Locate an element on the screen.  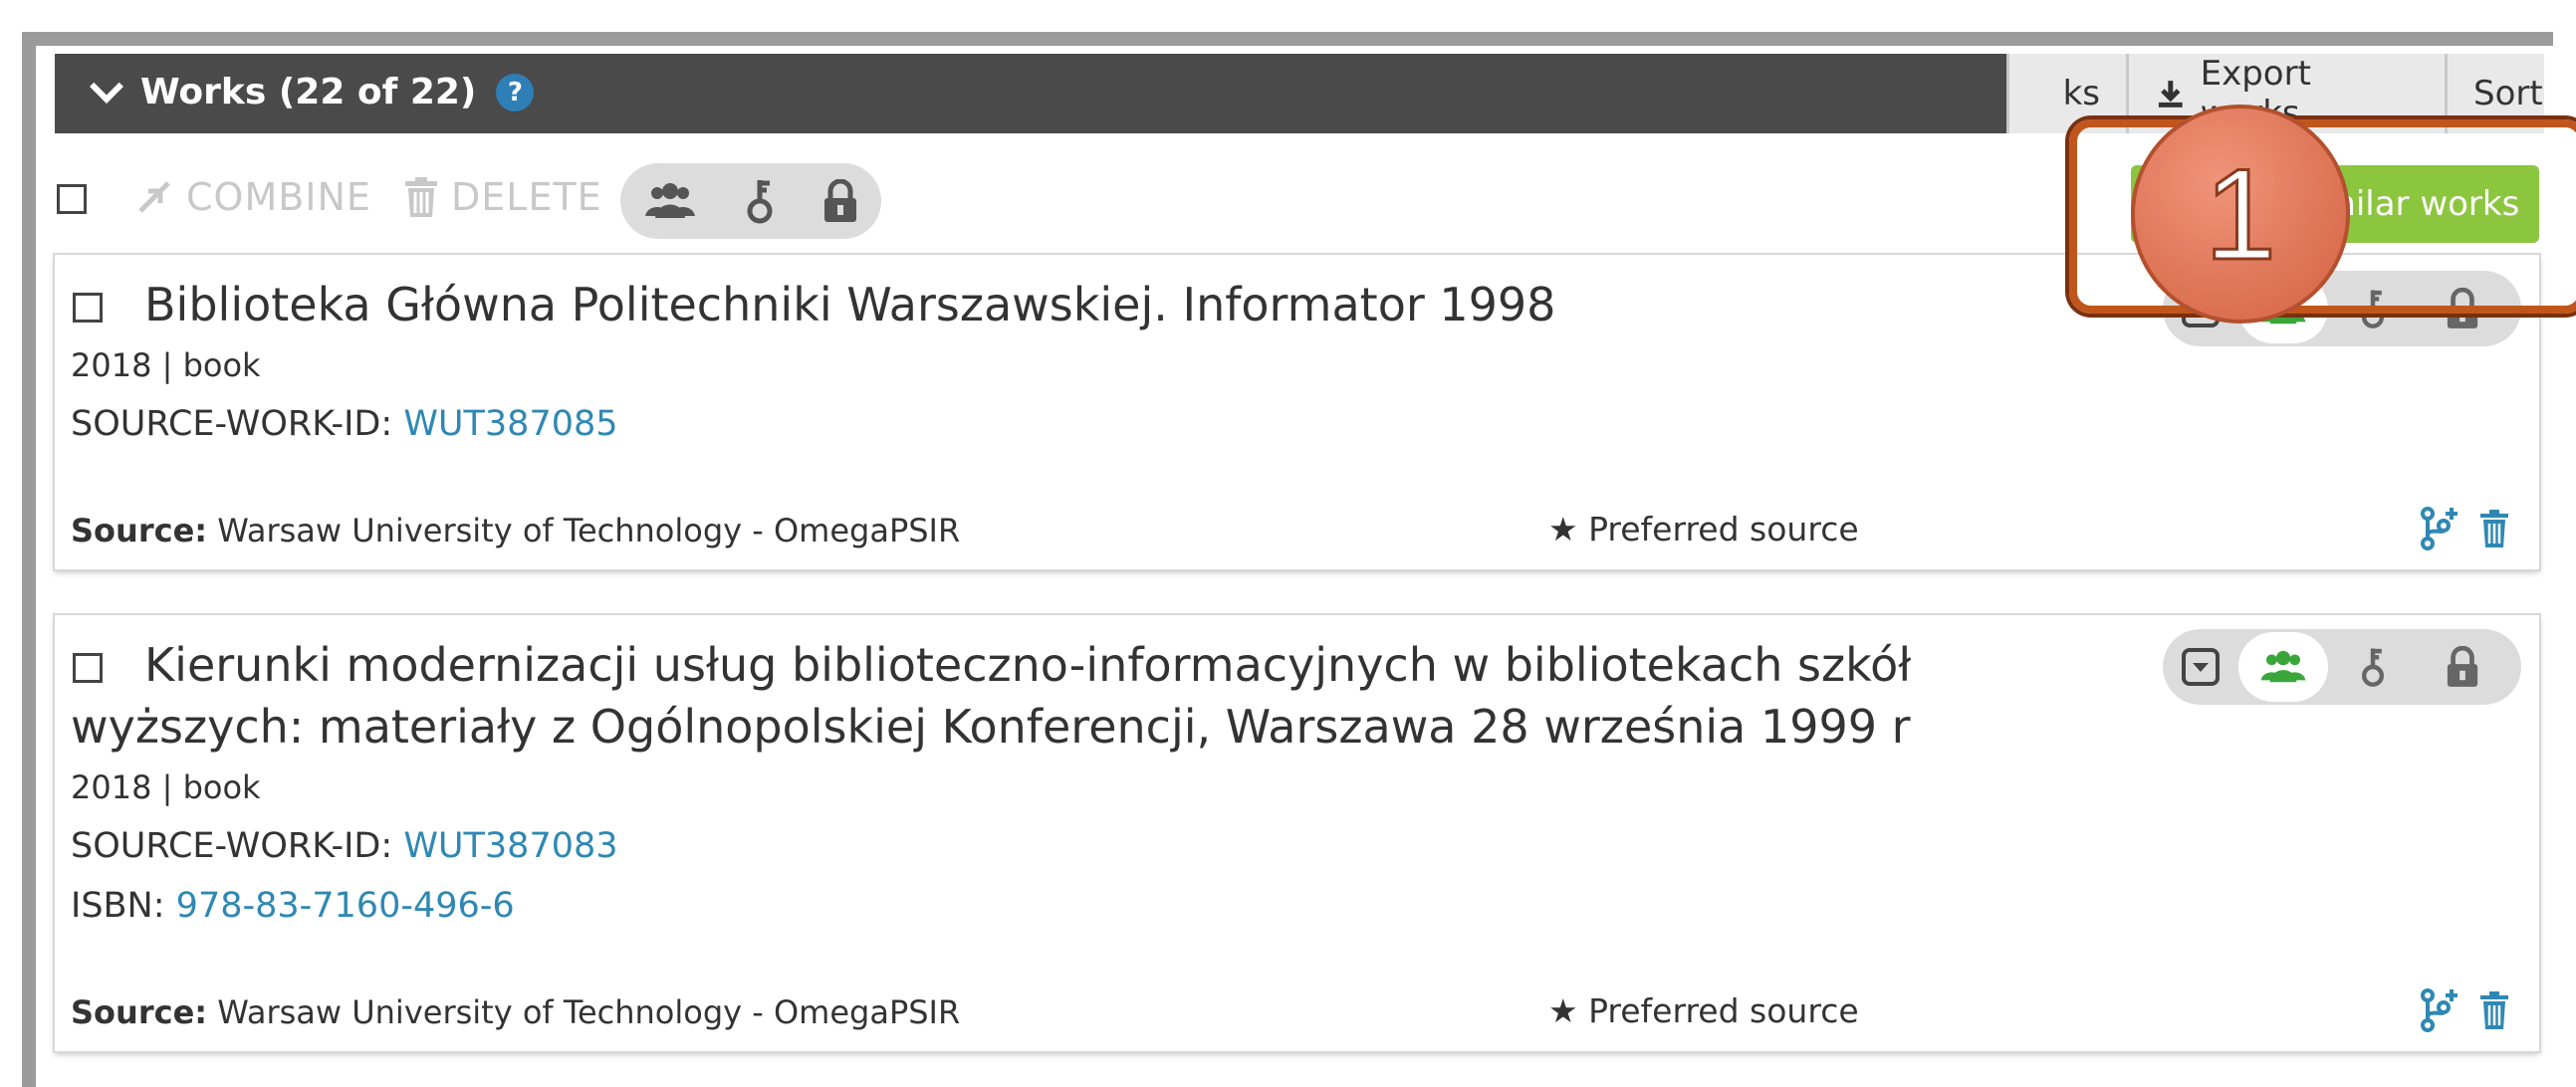
combine-icon is located at coordinates (154, 197).